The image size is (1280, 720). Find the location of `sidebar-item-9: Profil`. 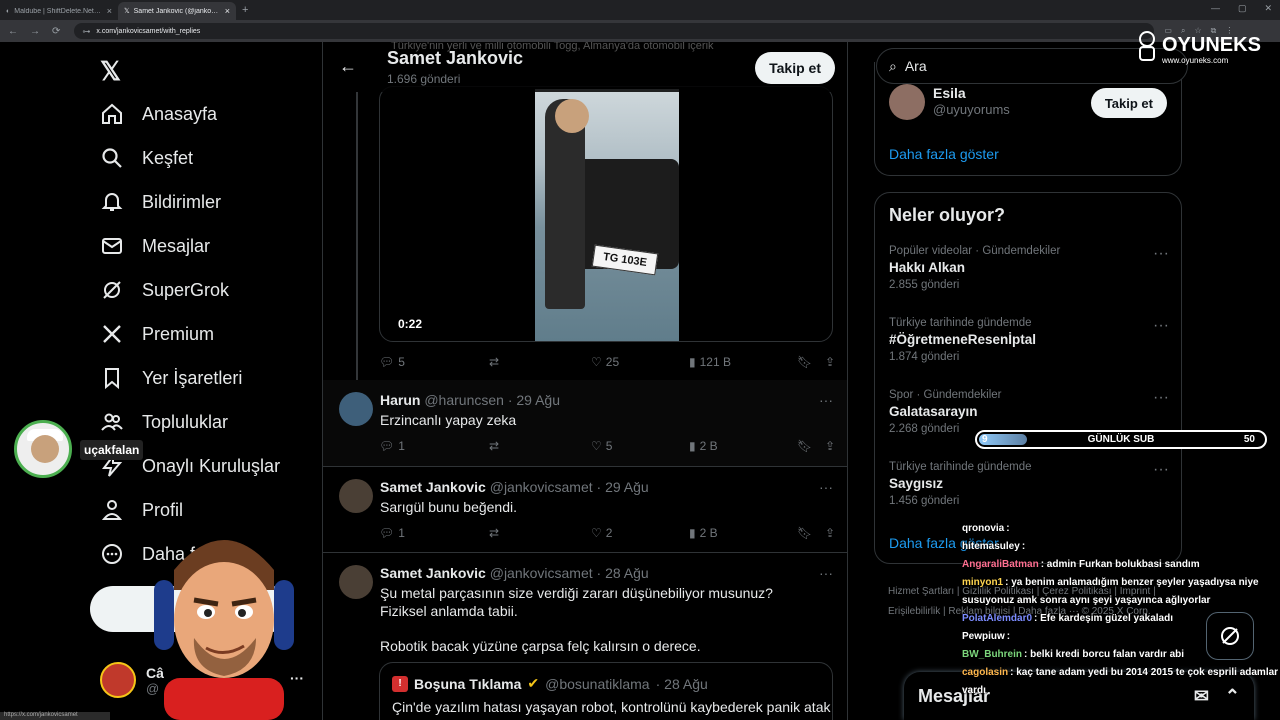

sidebar-item-9: Profil is located at coordinates (141, 510).